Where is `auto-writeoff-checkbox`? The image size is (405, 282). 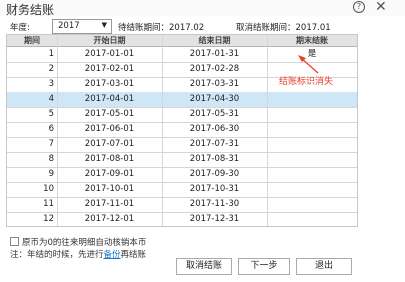 auto-writeoff-checkbox is located at coordinates (14, 241).